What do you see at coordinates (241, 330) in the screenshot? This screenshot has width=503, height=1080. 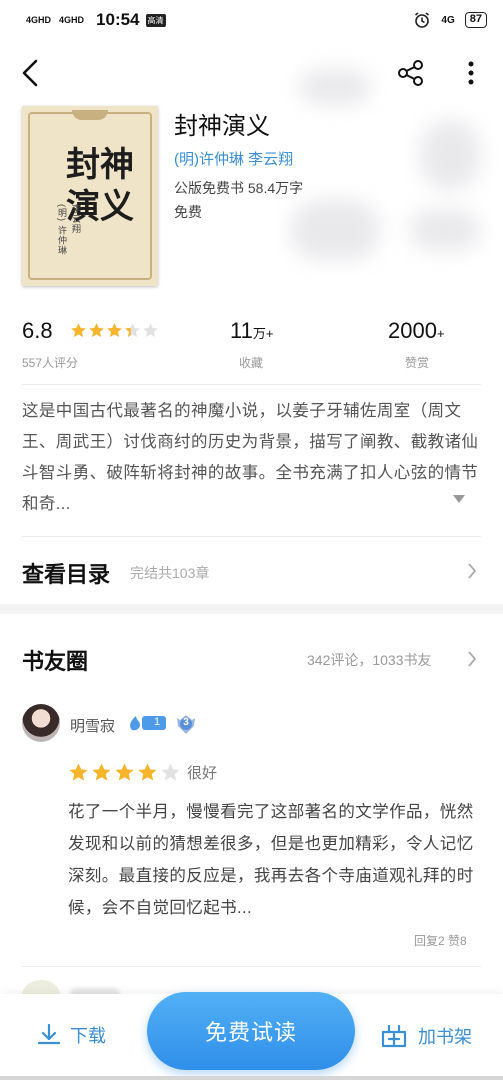 I see `collect-value: 11` at bounding box center [241, 330].